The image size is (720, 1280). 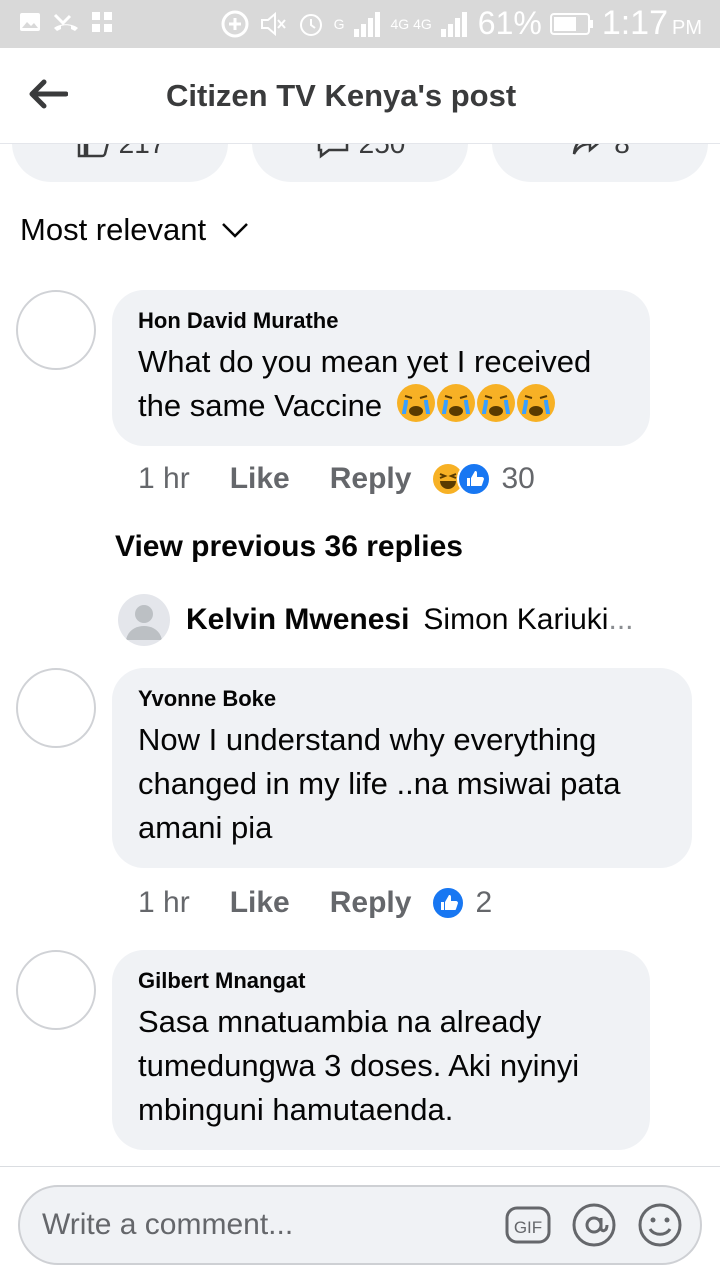 I want to click on battery-percent: 61%, so click(x=509, y=23).